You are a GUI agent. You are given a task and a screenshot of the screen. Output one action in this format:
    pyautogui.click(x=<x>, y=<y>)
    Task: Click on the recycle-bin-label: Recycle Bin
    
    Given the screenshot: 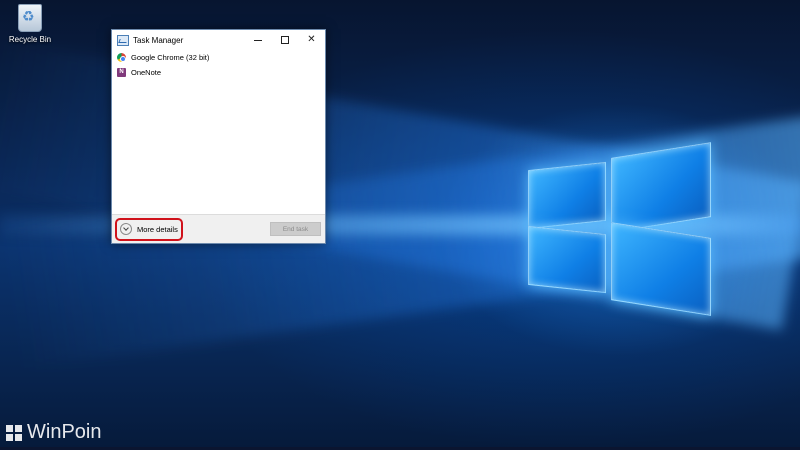 What is the action you would take?
    pyautogui.click(x=30, y=39)
    